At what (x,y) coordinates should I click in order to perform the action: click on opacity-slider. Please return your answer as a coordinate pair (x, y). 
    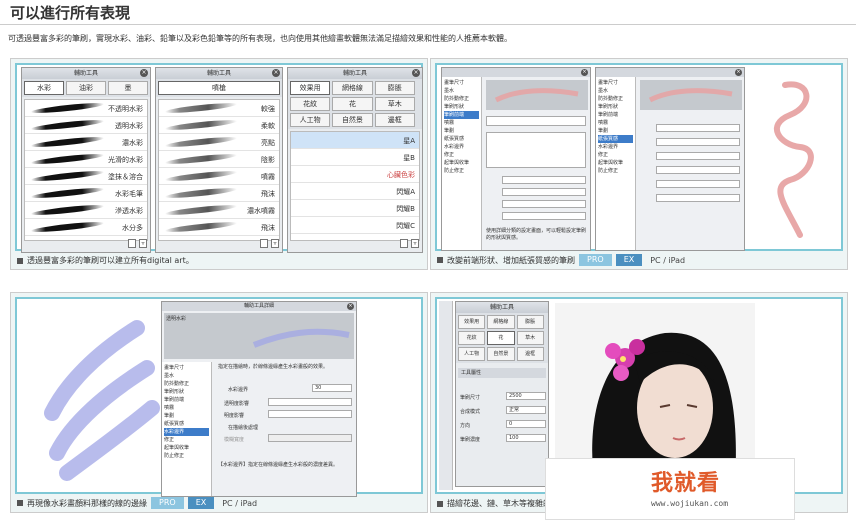
    Looking at the image, I should click on (310, 402).